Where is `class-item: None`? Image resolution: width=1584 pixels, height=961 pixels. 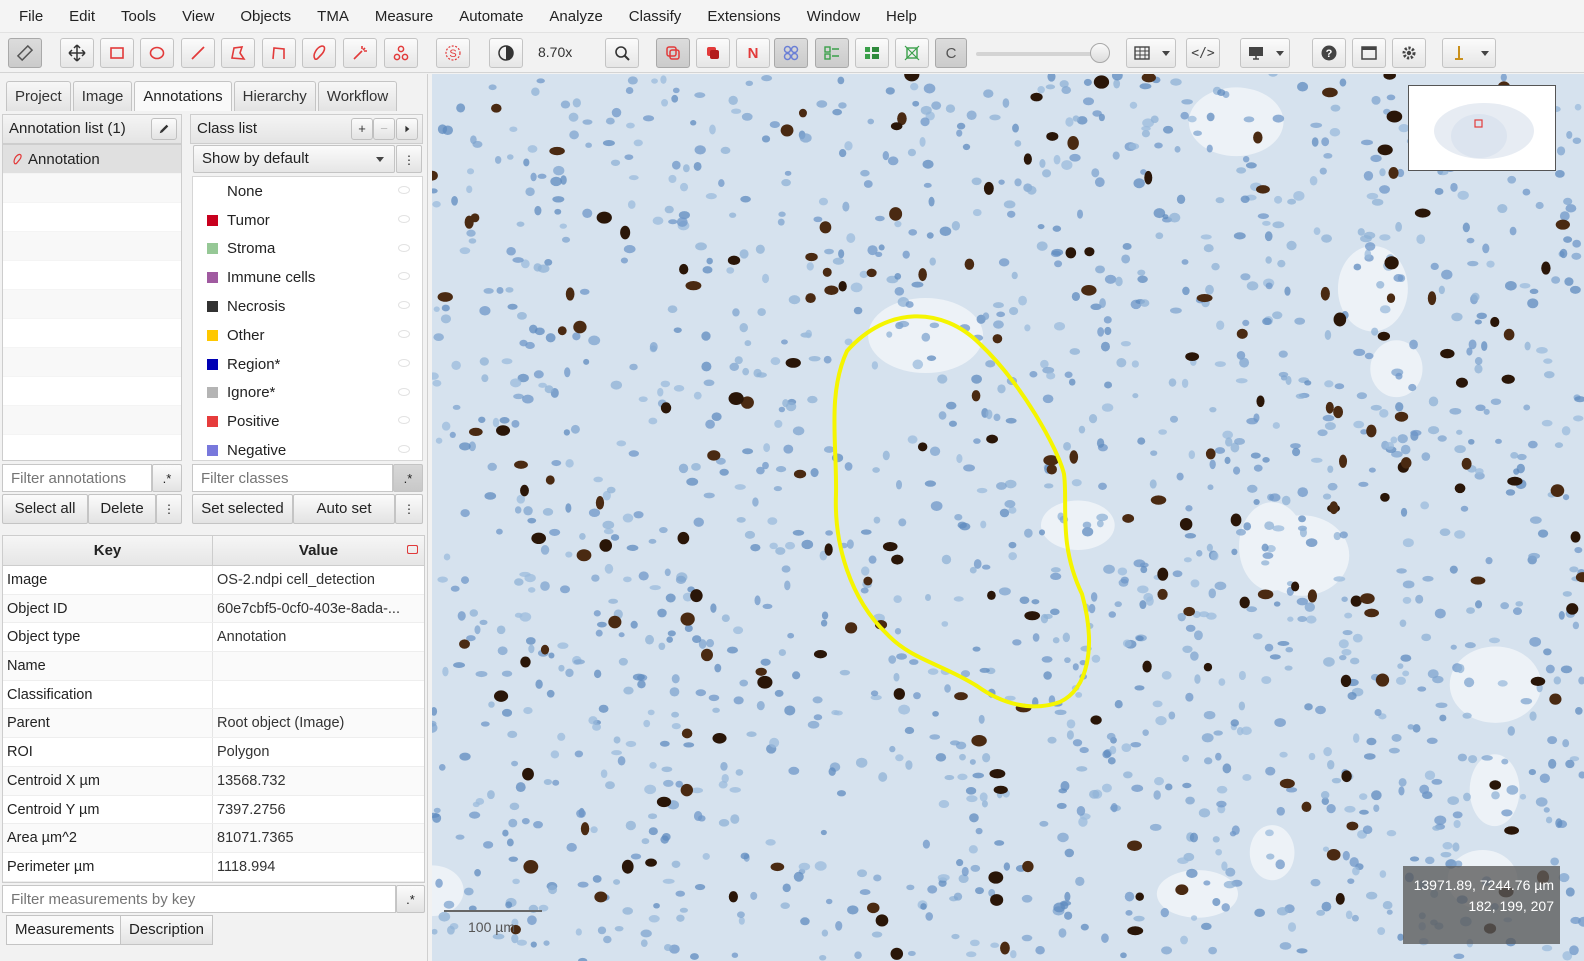 class-item: None is located at coordinates (307, 191).